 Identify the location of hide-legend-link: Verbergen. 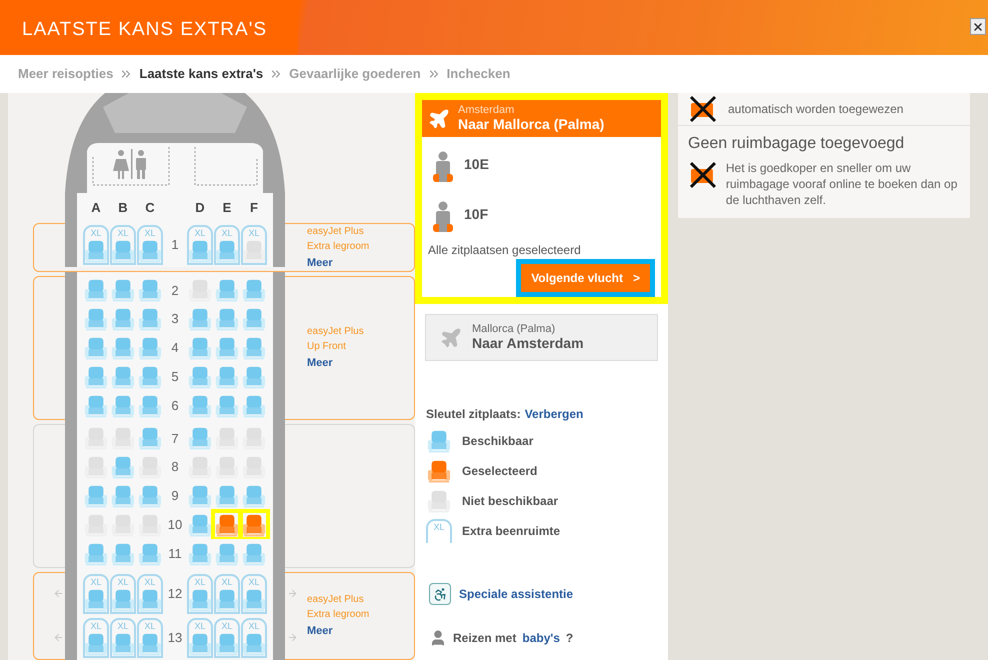
(554, 414).